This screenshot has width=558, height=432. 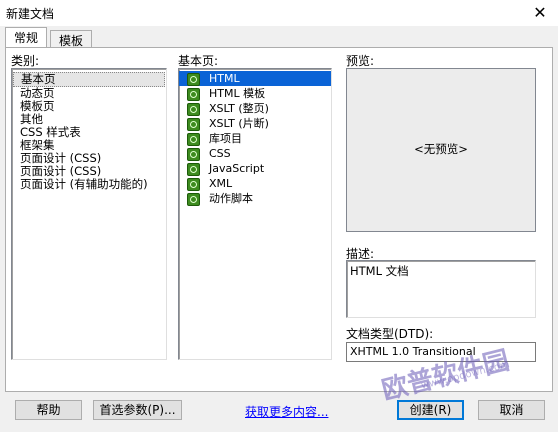 I want to click on category-label: 类别:, so click(x=25, y=61).